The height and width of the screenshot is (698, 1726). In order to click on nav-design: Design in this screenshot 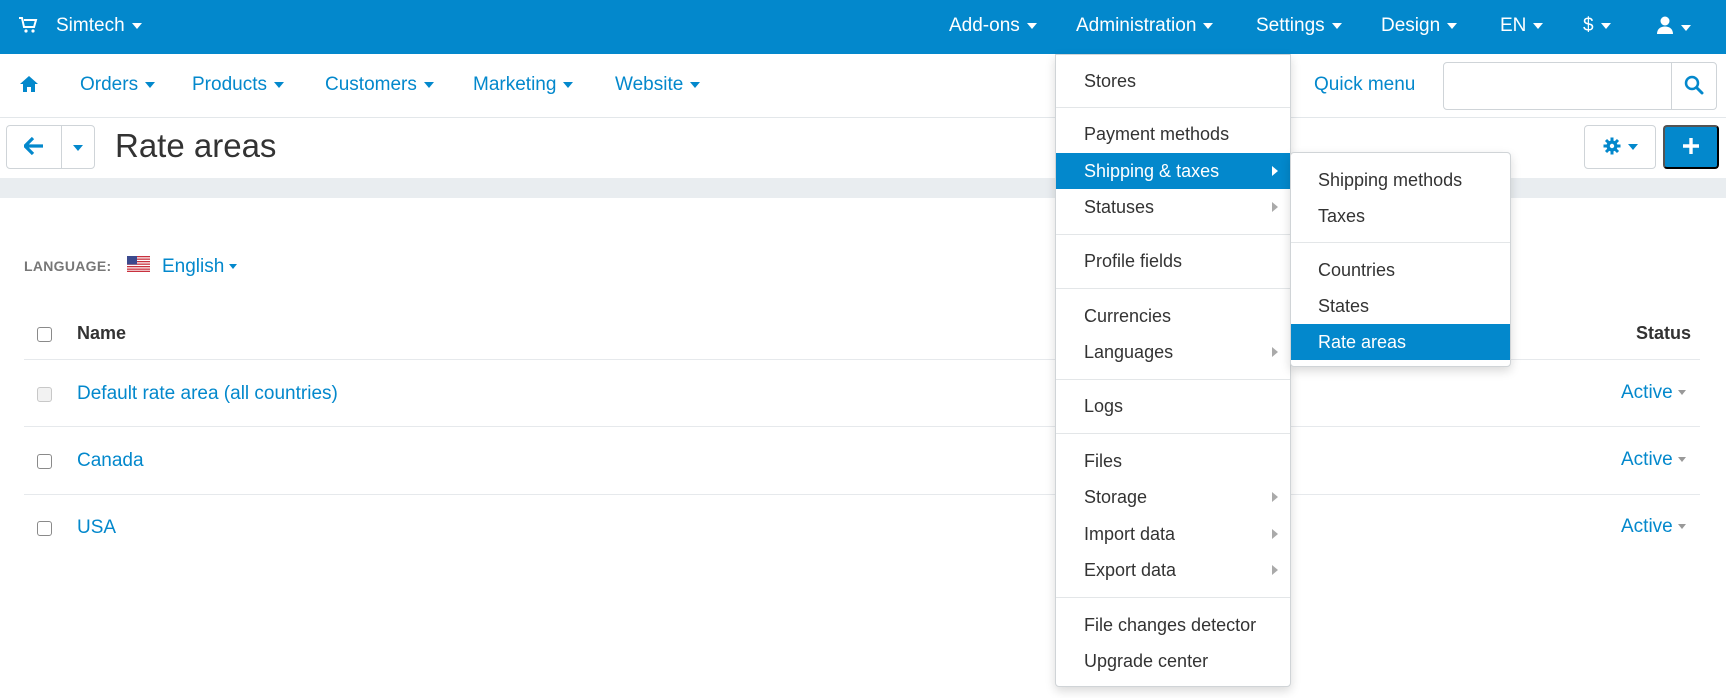, I will do `click(1419, 26)`.